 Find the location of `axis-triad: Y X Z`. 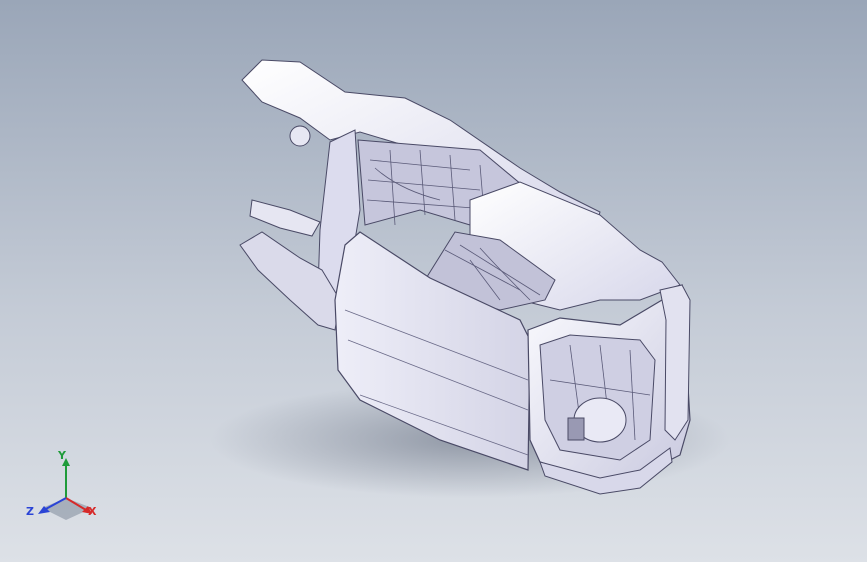

axis-triad: Y X Z is located at coordinates (65, 487).